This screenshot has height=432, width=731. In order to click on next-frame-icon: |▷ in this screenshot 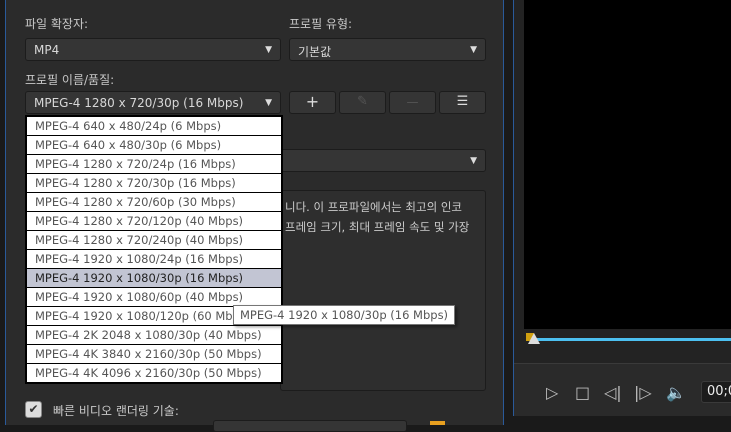, I will do `click(643, 392)`.